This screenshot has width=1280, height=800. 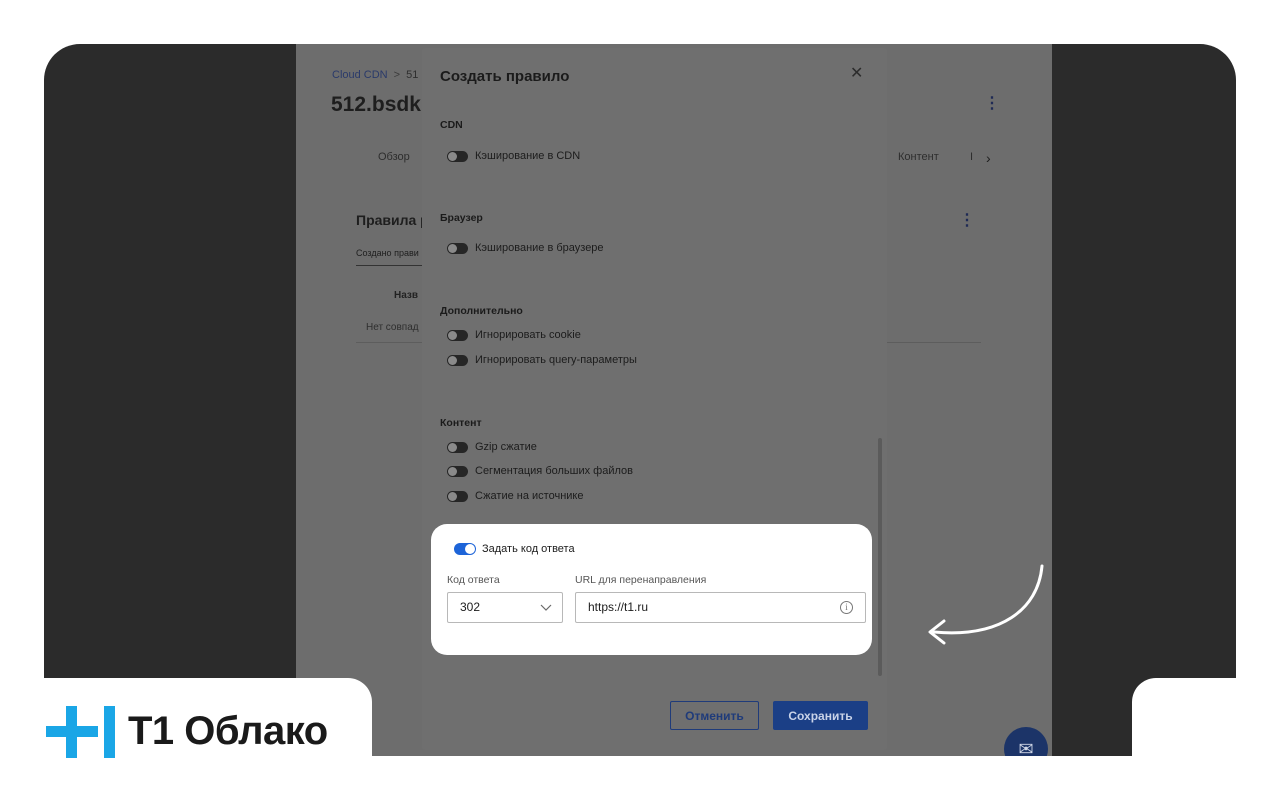 What do you see at coordinates (80, 732) in the screenshot?
I see `logo-plus-icon` at bounding box center [80, 732].